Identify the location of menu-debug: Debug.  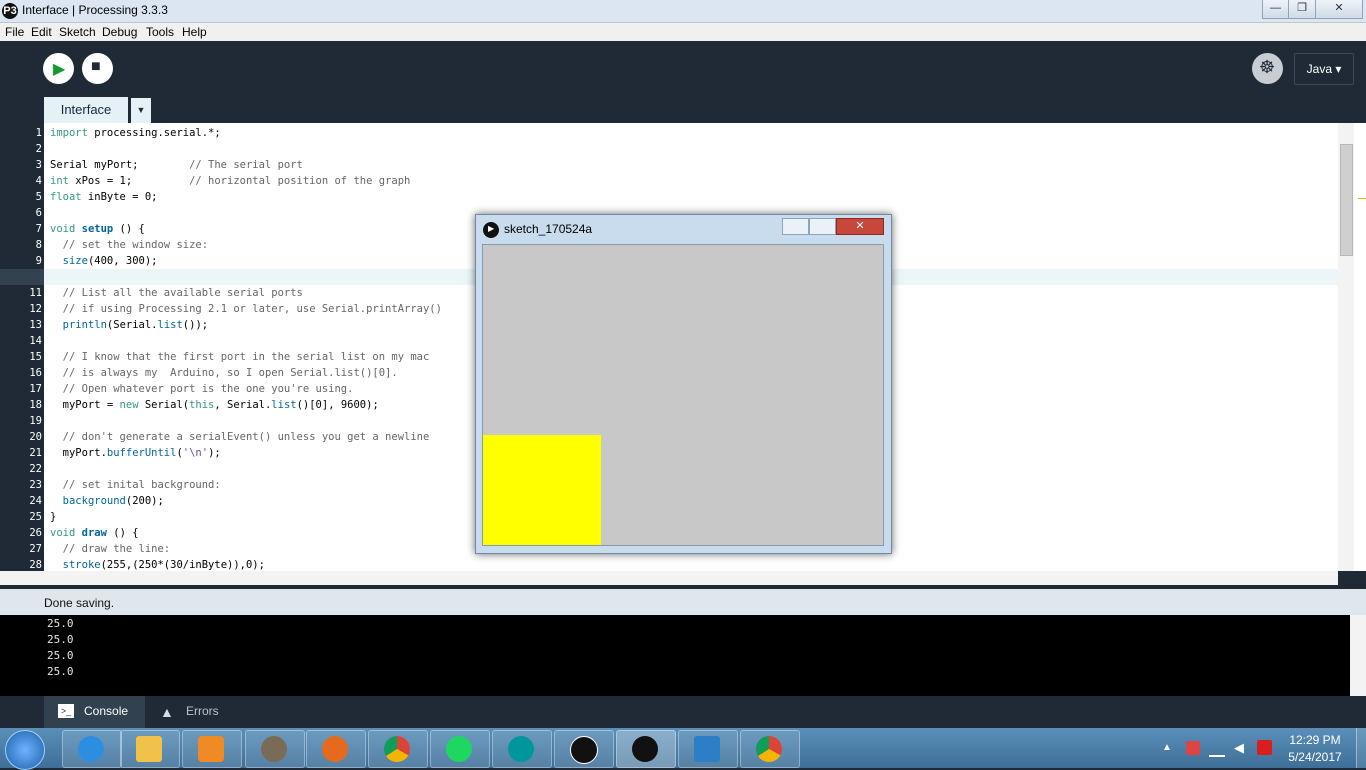
(119, 32).